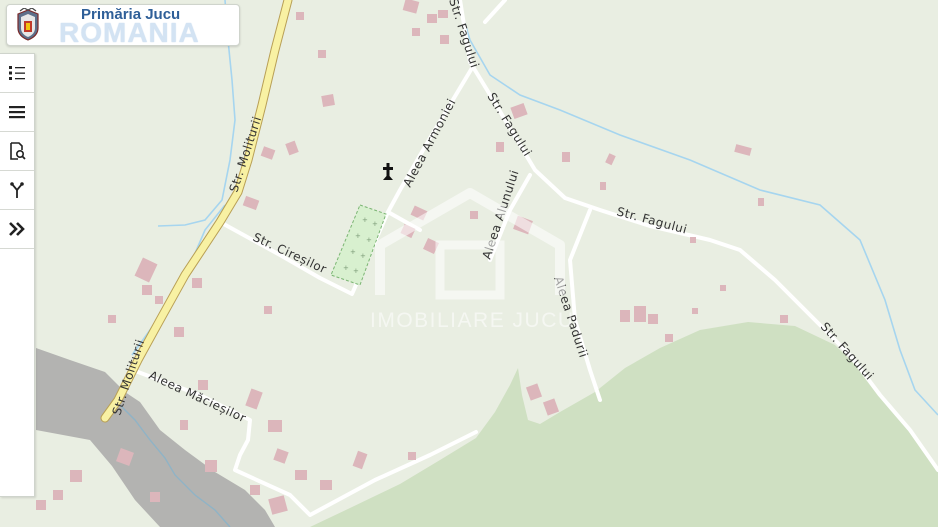 This screenshot has width=938, height=527. I want to click on menu-button, so click(17, 112).